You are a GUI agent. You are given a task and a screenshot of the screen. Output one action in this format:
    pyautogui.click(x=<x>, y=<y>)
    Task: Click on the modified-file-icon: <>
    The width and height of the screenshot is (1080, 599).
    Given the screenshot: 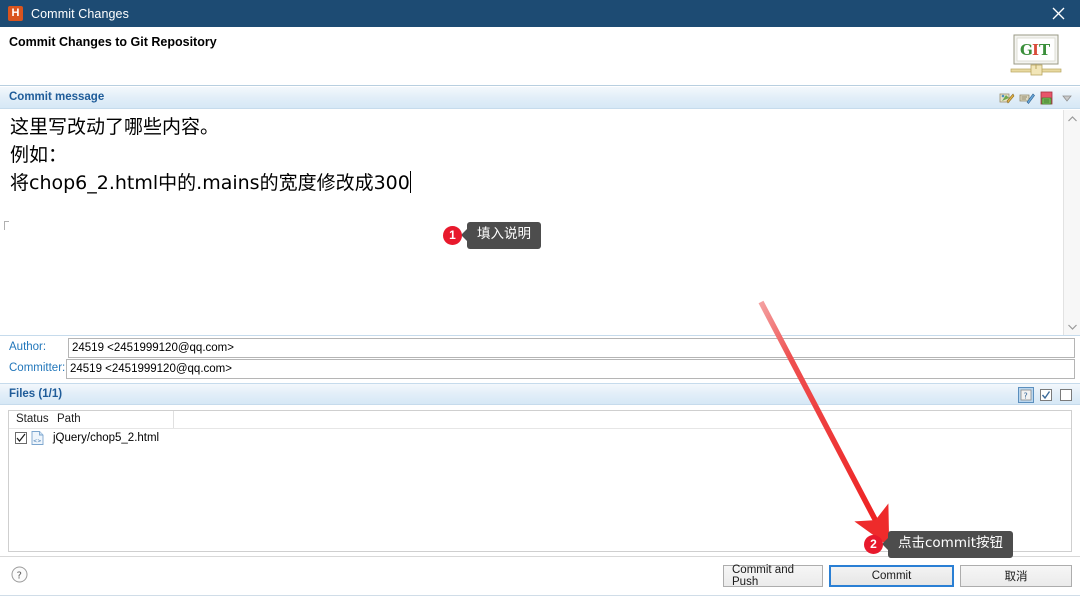 What is the action you would take?
    pyautogui.click(x=37, y=438)
    